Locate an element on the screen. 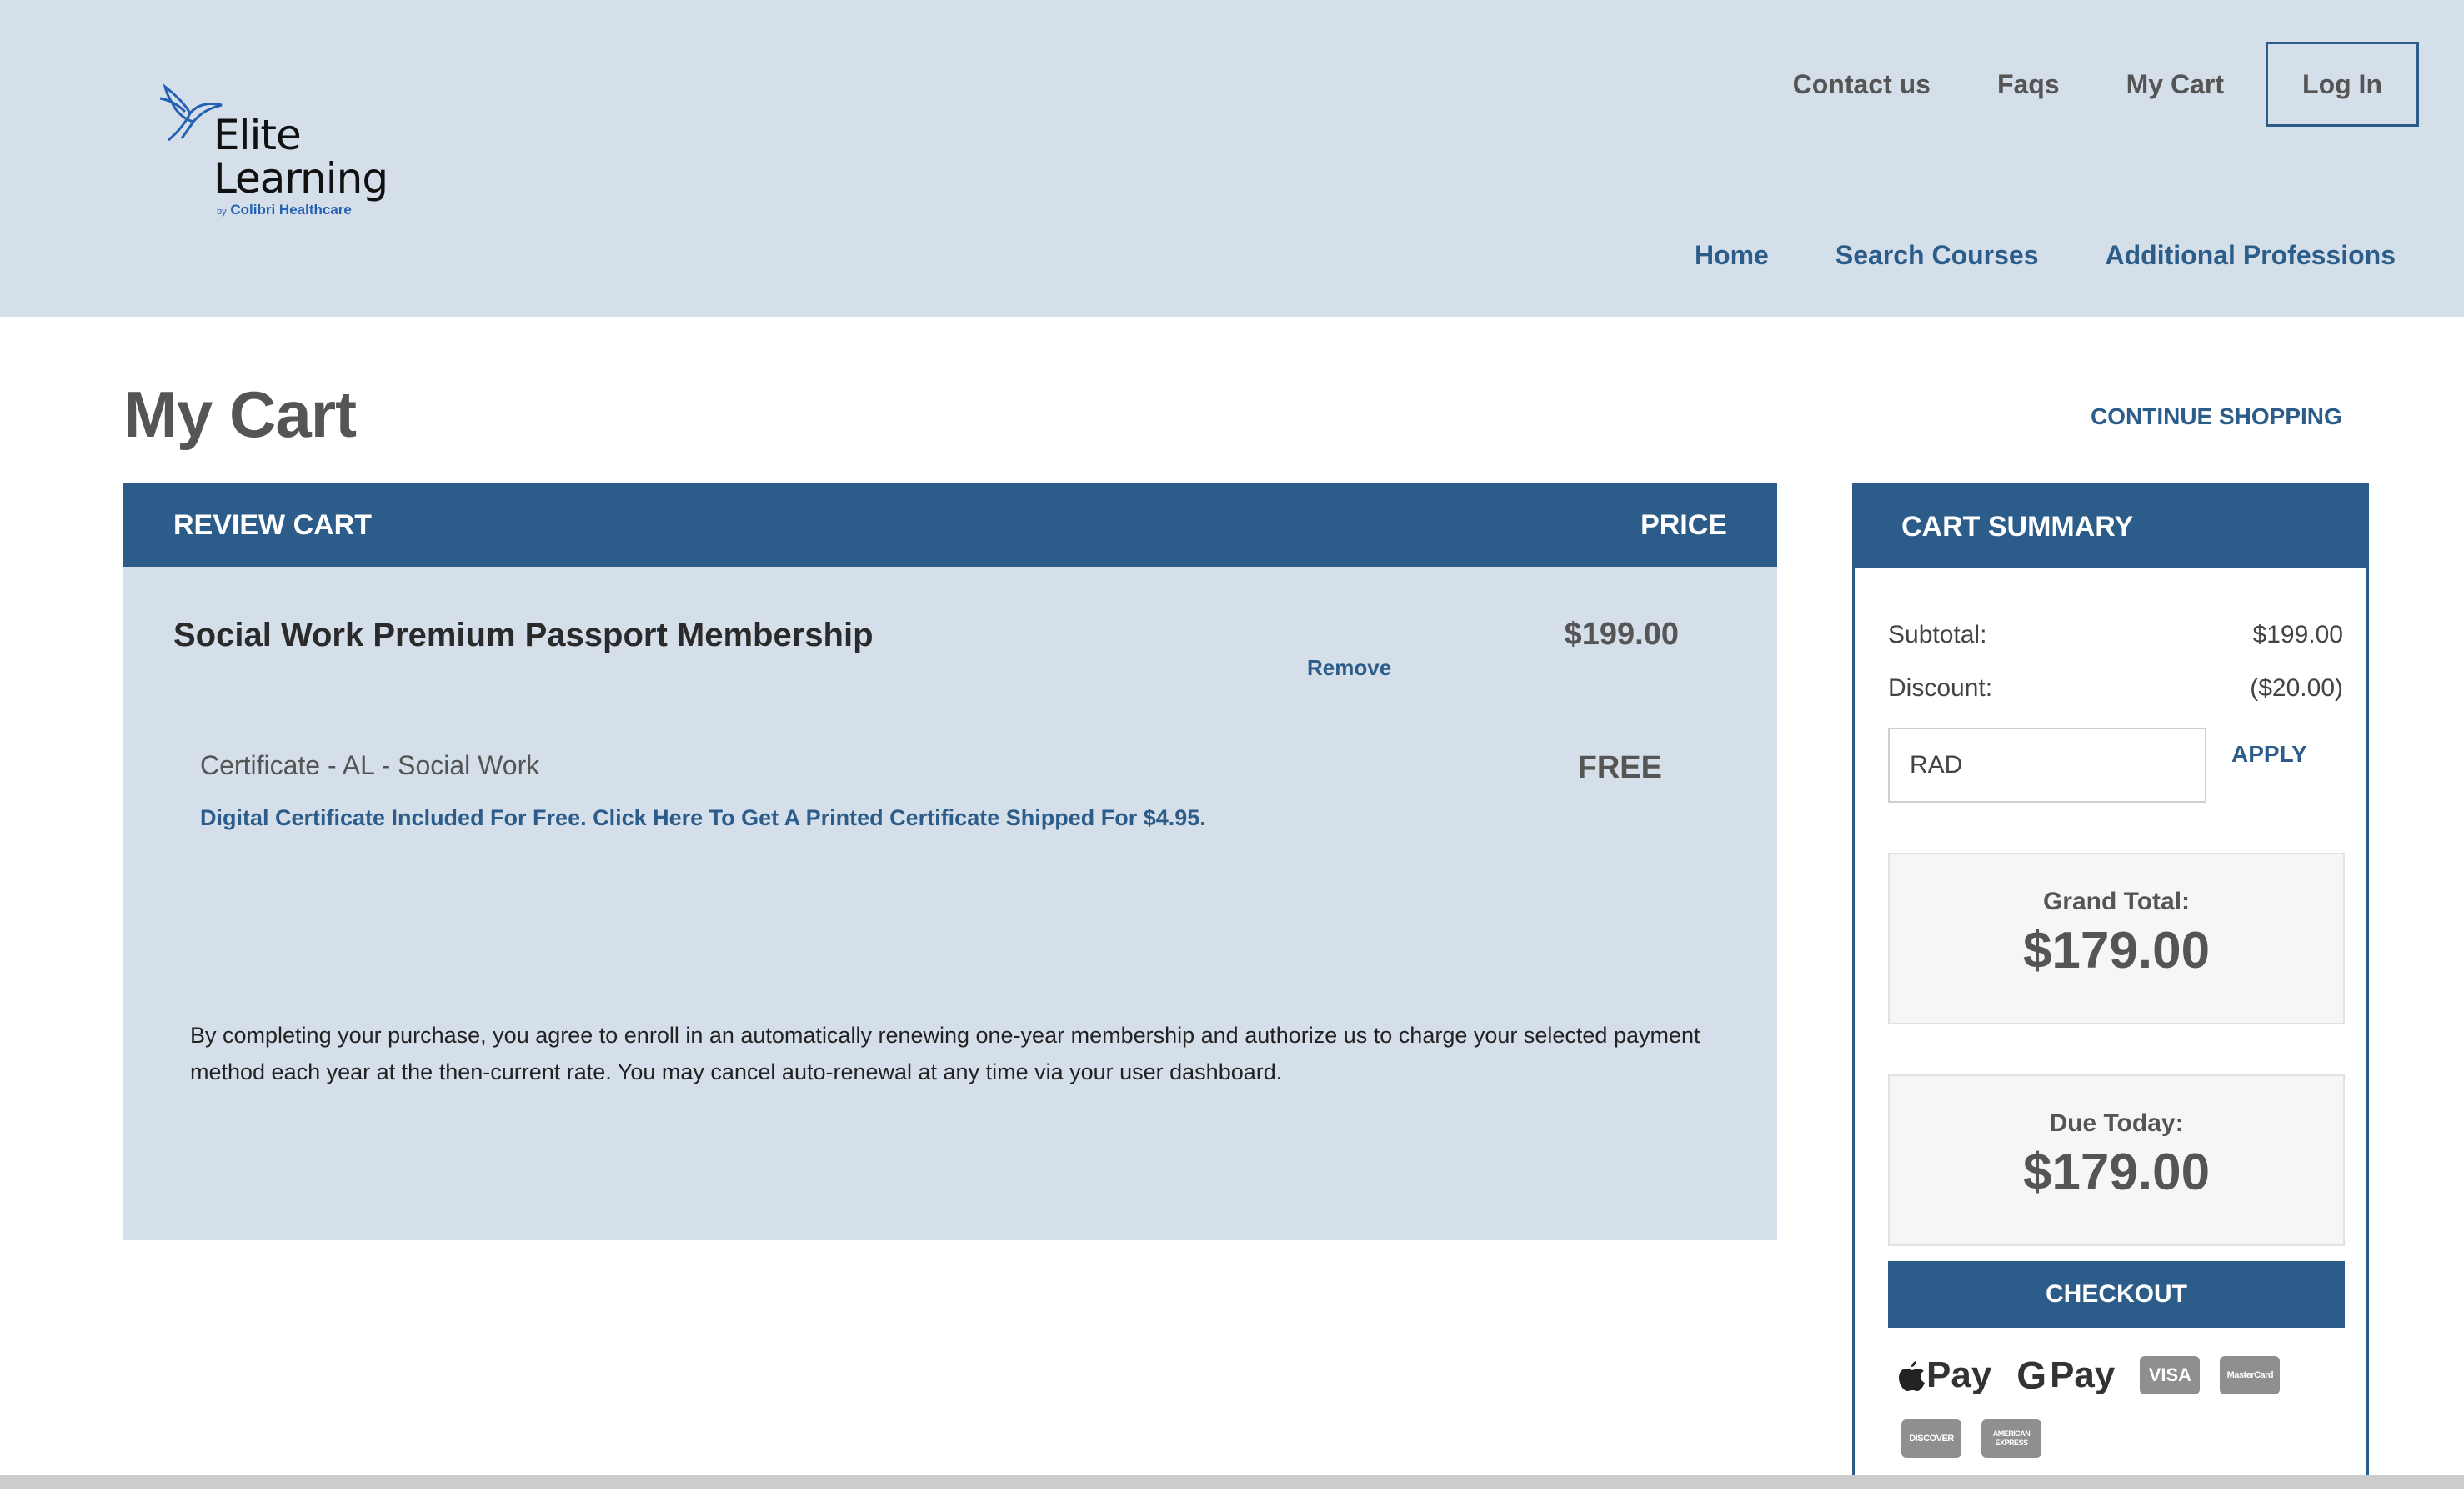 This screenshot has height=1497, width=2464. cart-item-name: Social Work Premium Passport Membership is located at coordinates (523, 635).